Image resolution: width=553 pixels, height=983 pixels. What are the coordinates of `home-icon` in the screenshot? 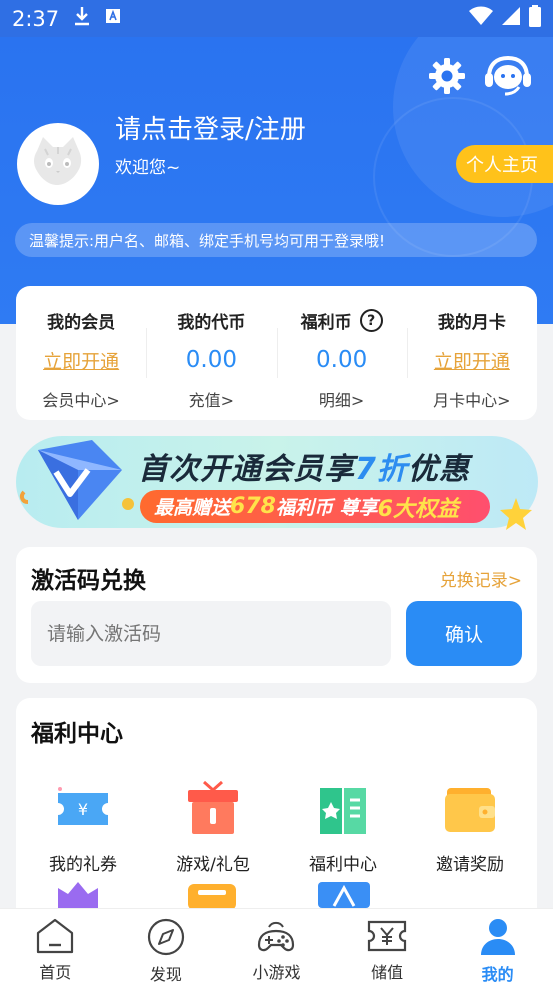 It's located at (55, 936).